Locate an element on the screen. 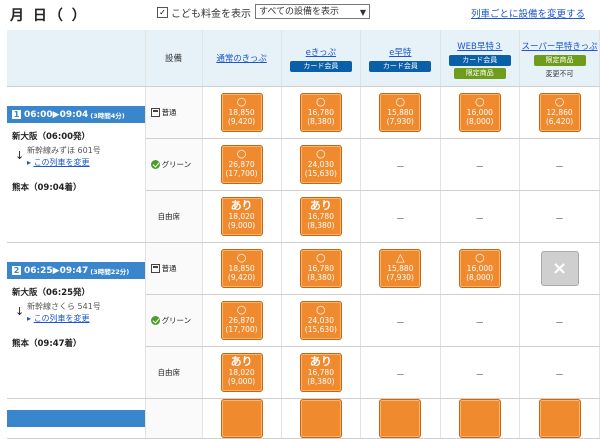 The height and width of the screenshot is (439, 600). seat-type-label: 普通 is located at coordinates (169, 112).